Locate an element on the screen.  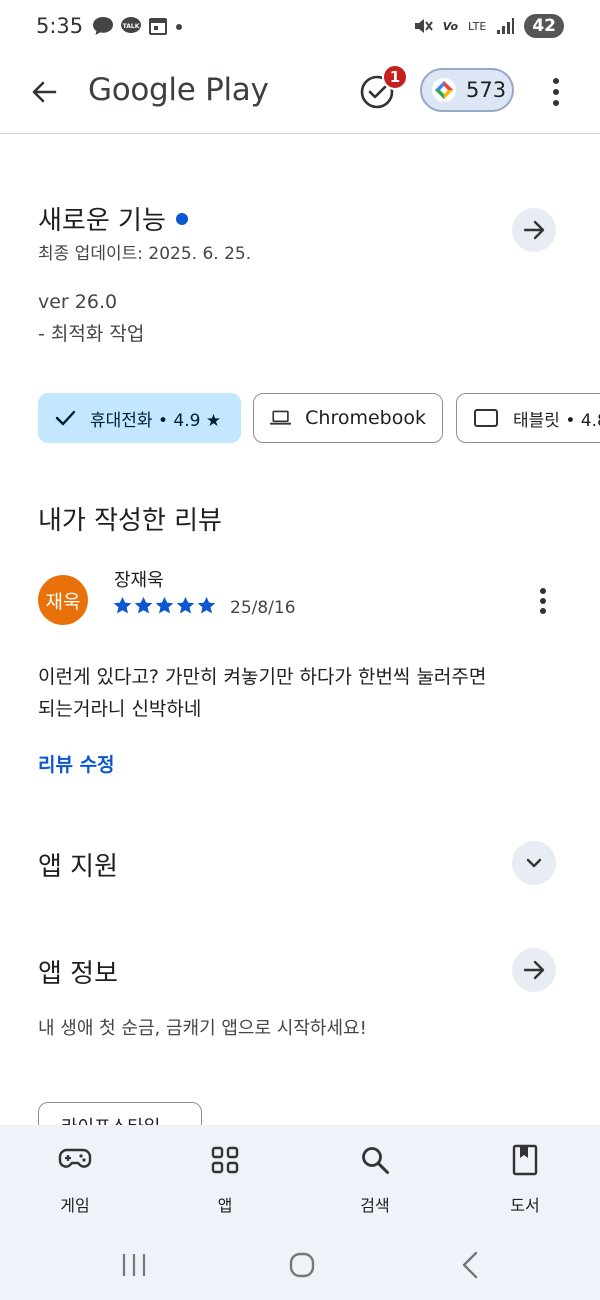
play-points-diamond-icon is located at coordinates (444, 90).